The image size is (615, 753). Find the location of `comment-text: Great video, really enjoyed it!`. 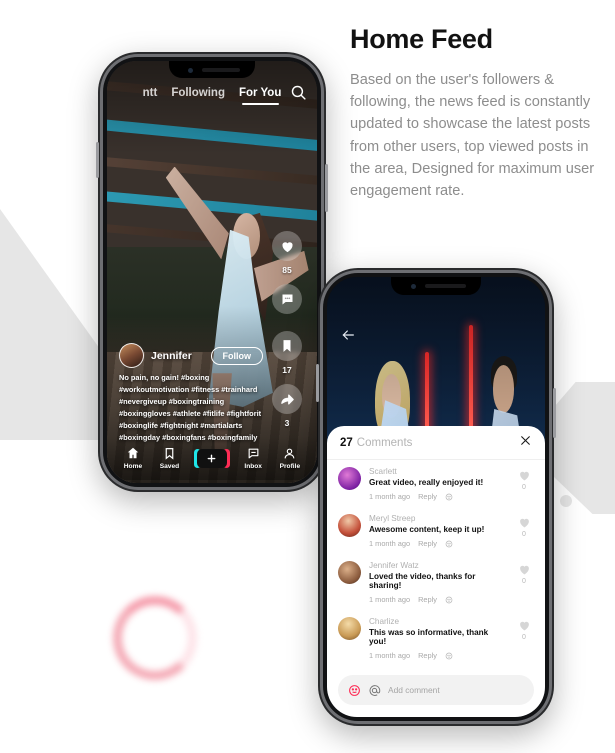

comment-text: Great video, really enjoyed it! is located at coordinates (426, 482).